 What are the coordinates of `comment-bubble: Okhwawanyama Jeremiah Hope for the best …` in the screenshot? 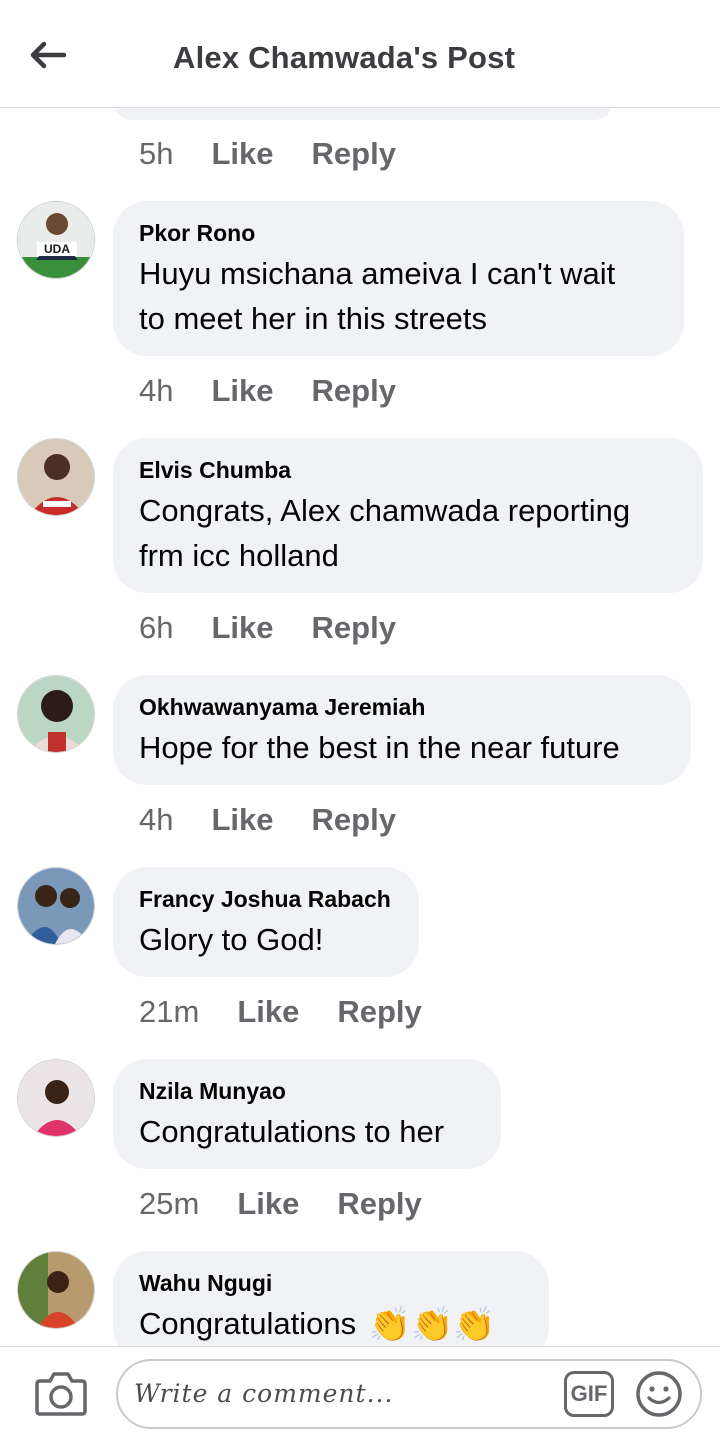 It's located at (402, 730).